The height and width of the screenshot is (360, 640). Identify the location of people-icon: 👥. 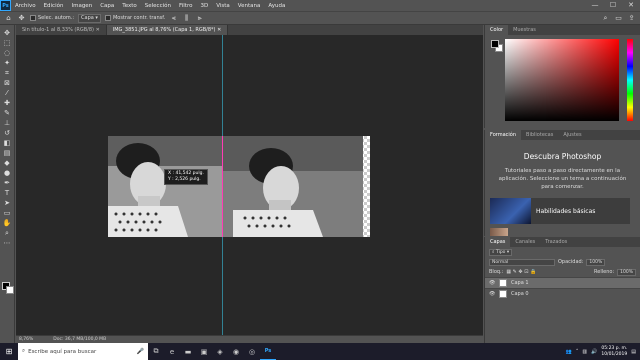
(569, 352).